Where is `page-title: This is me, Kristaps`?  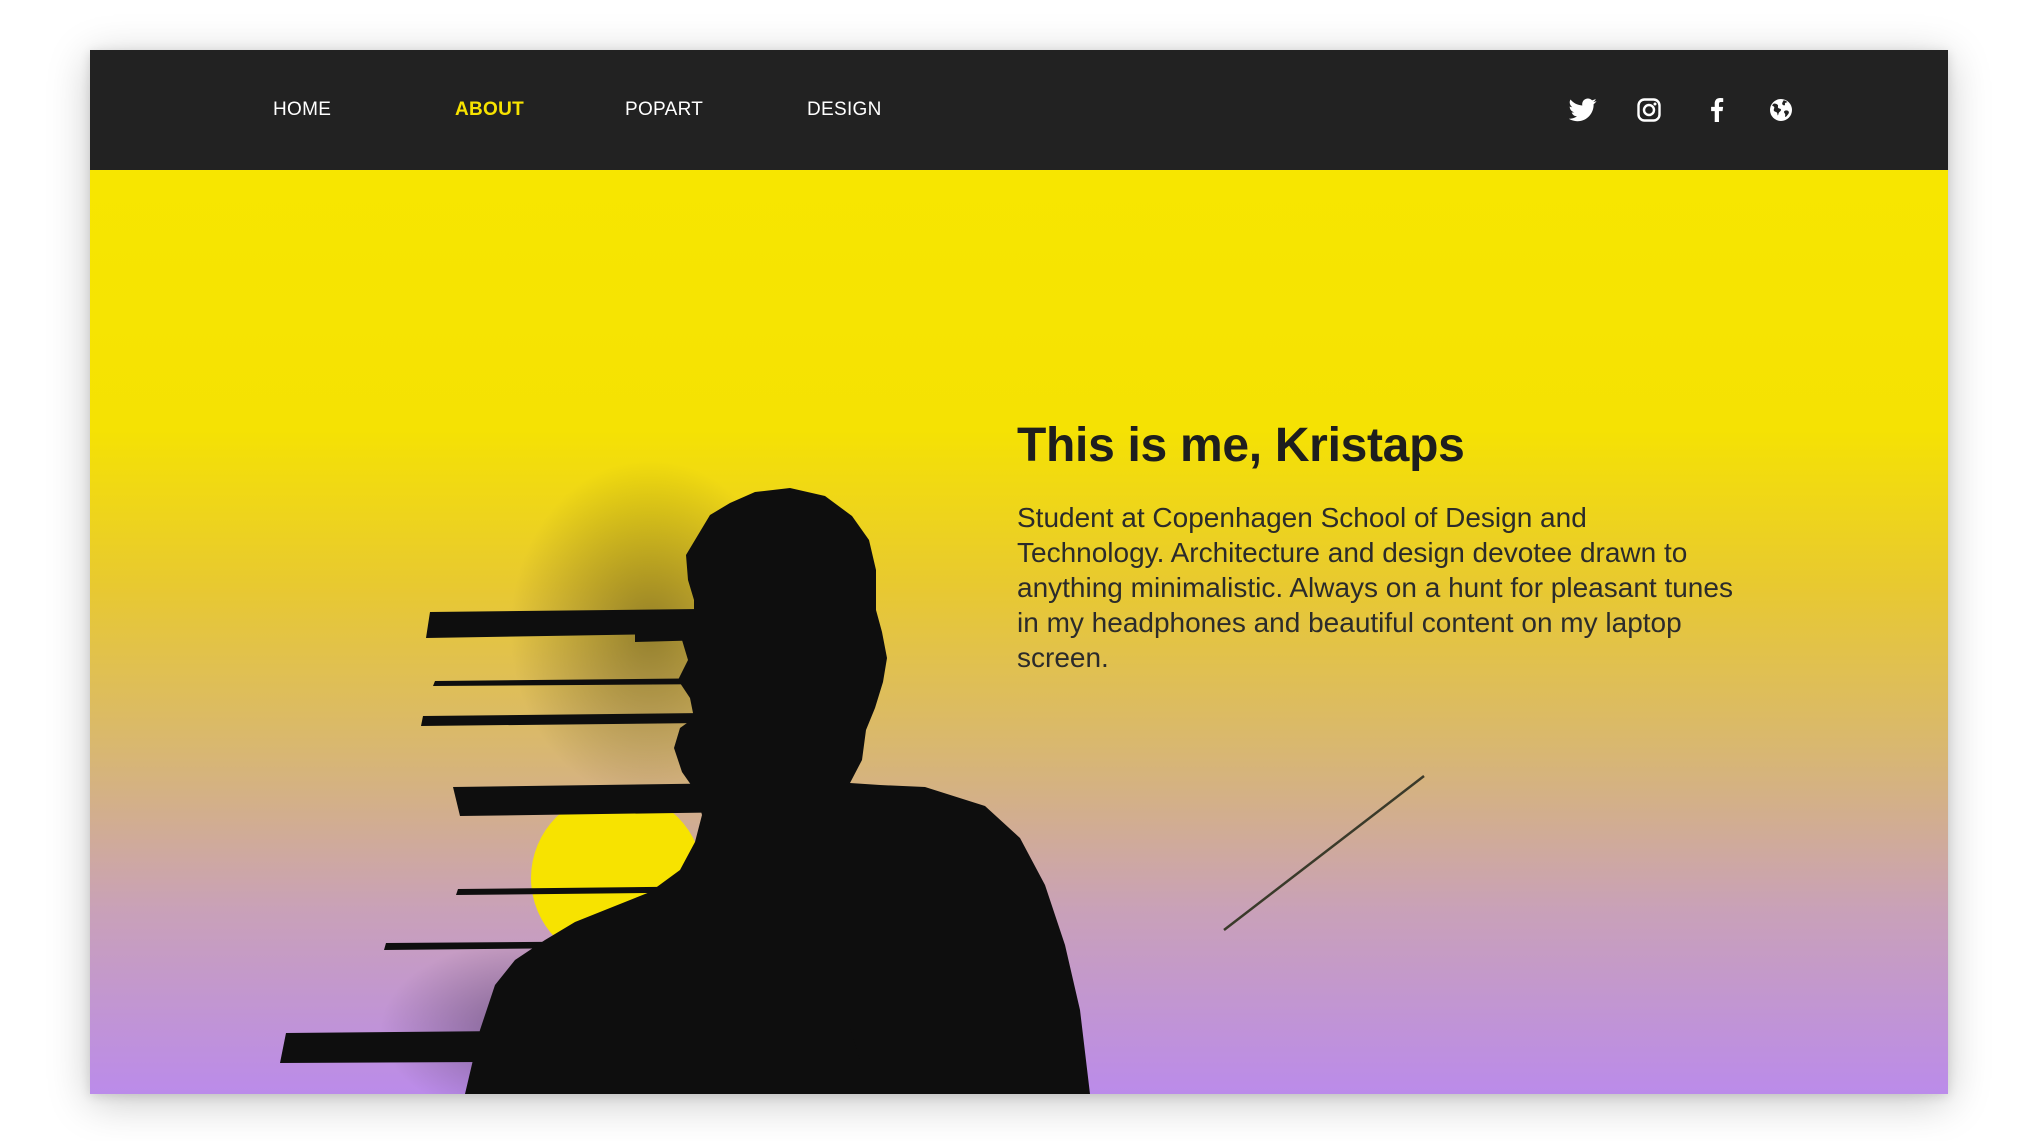
page-title: This is me, Kristaps is located at coordinates (1241, 445).